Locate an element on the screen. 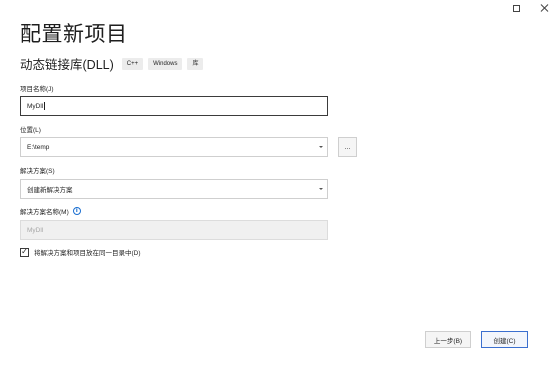 This screenshot has width=554, height=366. solution-label: 解决方案(S) is located at coordinates (37, 171).